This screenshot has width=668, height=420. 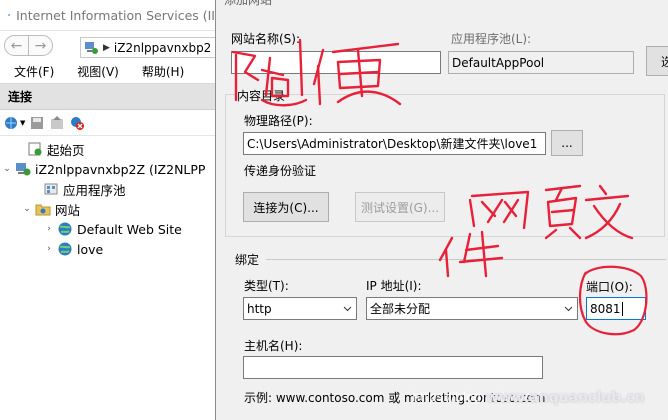 What do you see at coordinates (94, 190) in the screenshot?
I see `tree-label: 应用程序池` at bounding box center [94, 190].